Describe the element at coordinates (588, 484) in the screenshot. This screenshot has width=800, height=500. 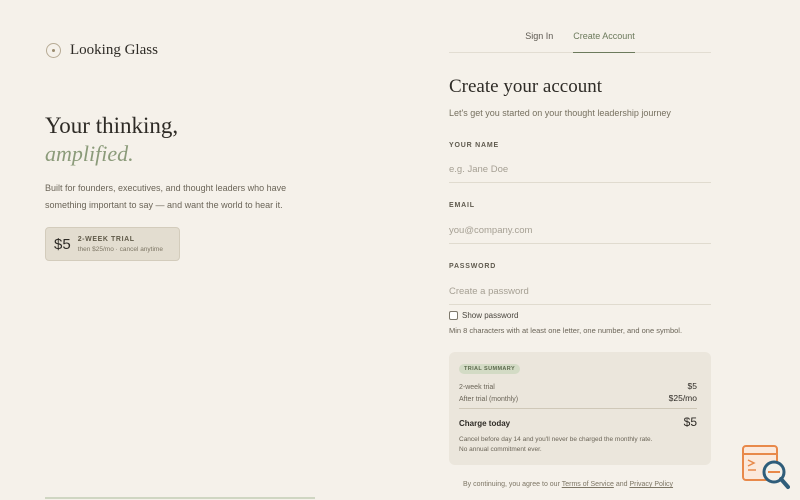
I see `terms-link: Terms of Service` at that location.